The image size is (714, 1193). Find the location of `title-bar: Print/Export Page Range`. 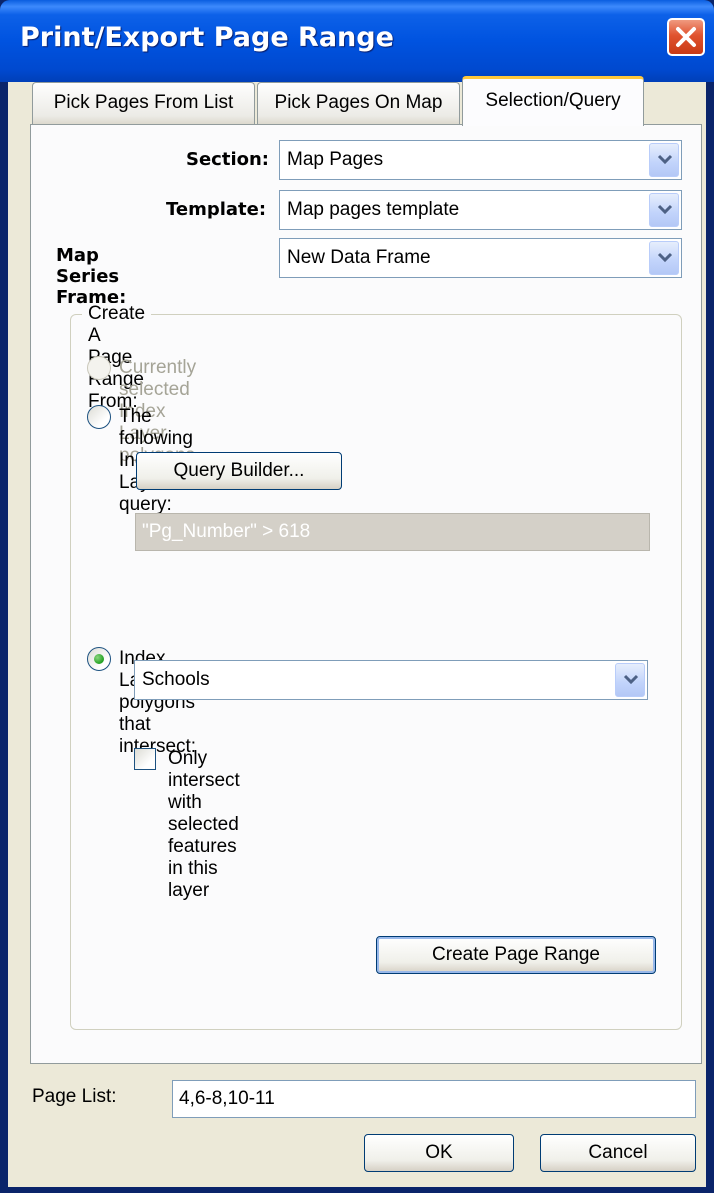

title-bar: Print/Export Page Range is located at coordinates (357, 41).